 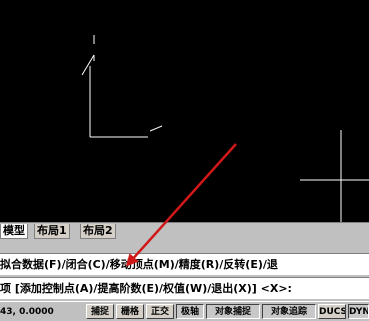 I want to click on grid-button: 栅格, so click(x=130, y=311).